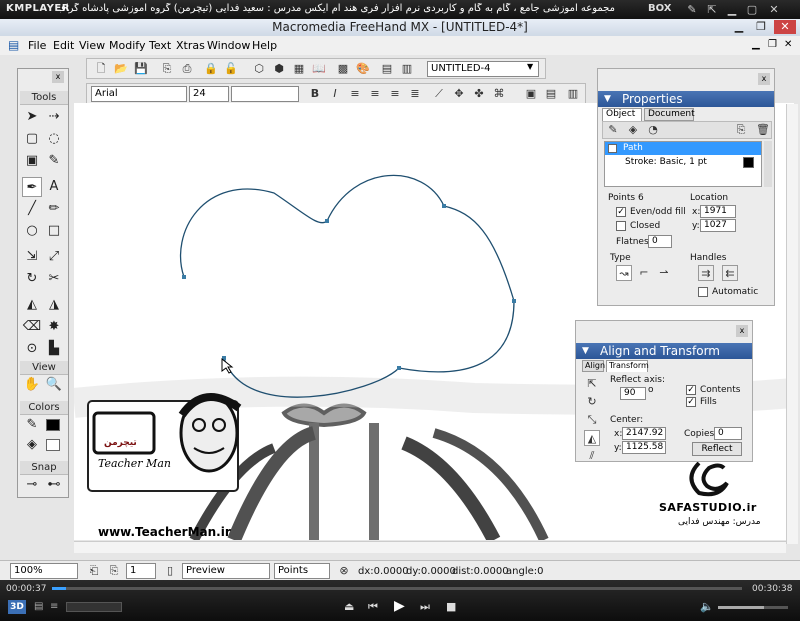 The height and width of the screenshot is (621, 800). I want to click on menu-modify: Modify, so click(127, 45).